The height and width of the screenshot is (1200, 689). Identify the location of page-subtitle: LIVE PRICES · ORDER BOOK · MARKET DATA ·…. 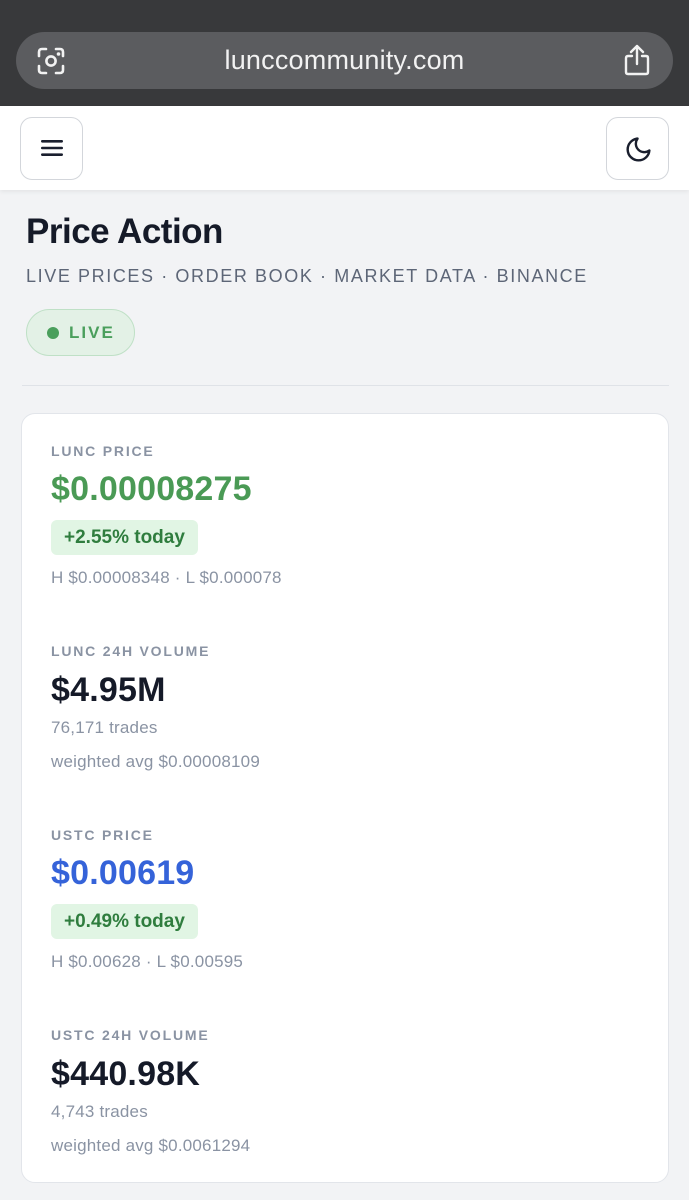
(307, 276).